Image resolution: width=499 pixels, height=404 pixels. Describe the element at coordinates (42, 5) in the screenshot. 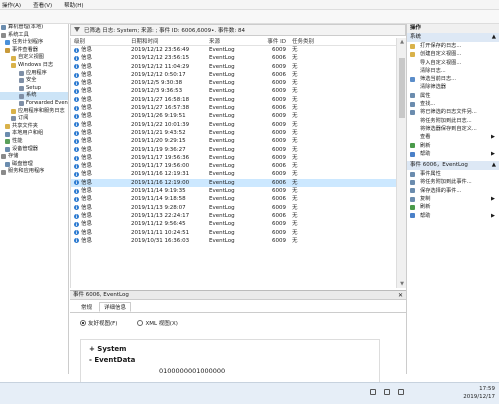

I see `menu-item: 查看(V)` at that location.